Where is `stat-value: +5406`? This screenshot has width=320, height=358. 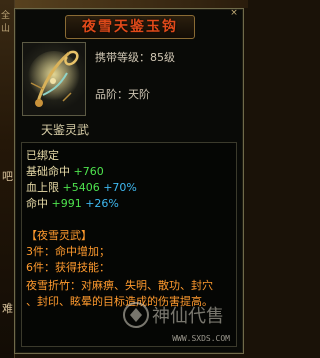
stat-value: +5406 is located at coordinates (81, 187).